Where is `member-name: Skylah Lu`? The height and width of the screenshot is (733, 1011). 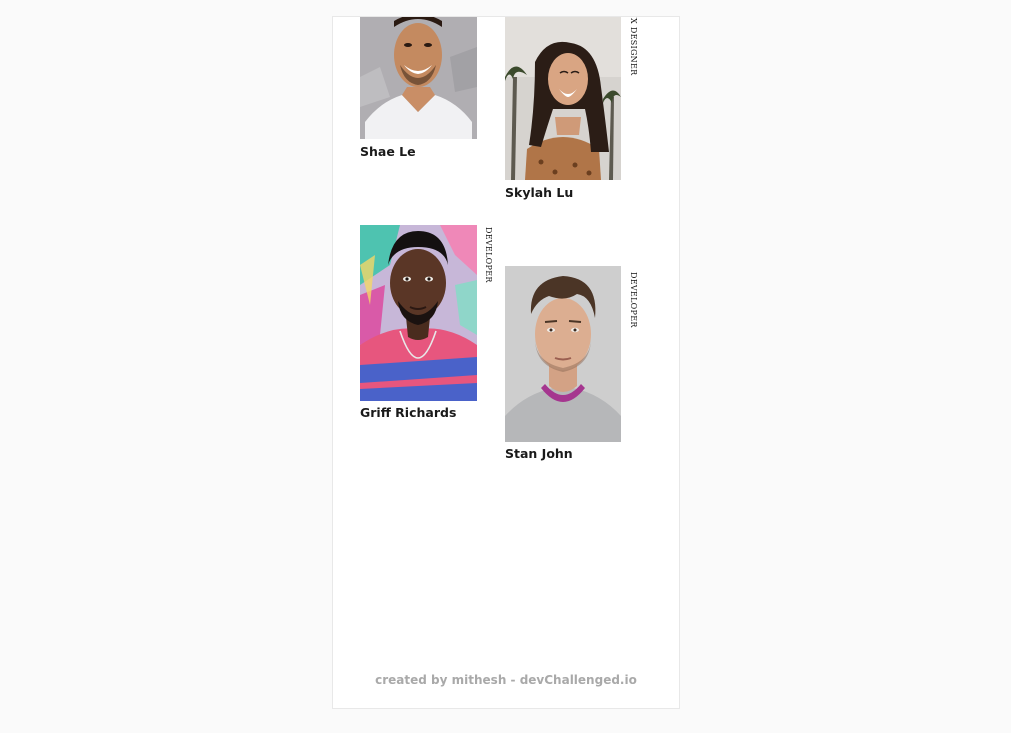 member-name: Skylah Lu is located at coordinates (539, 192).